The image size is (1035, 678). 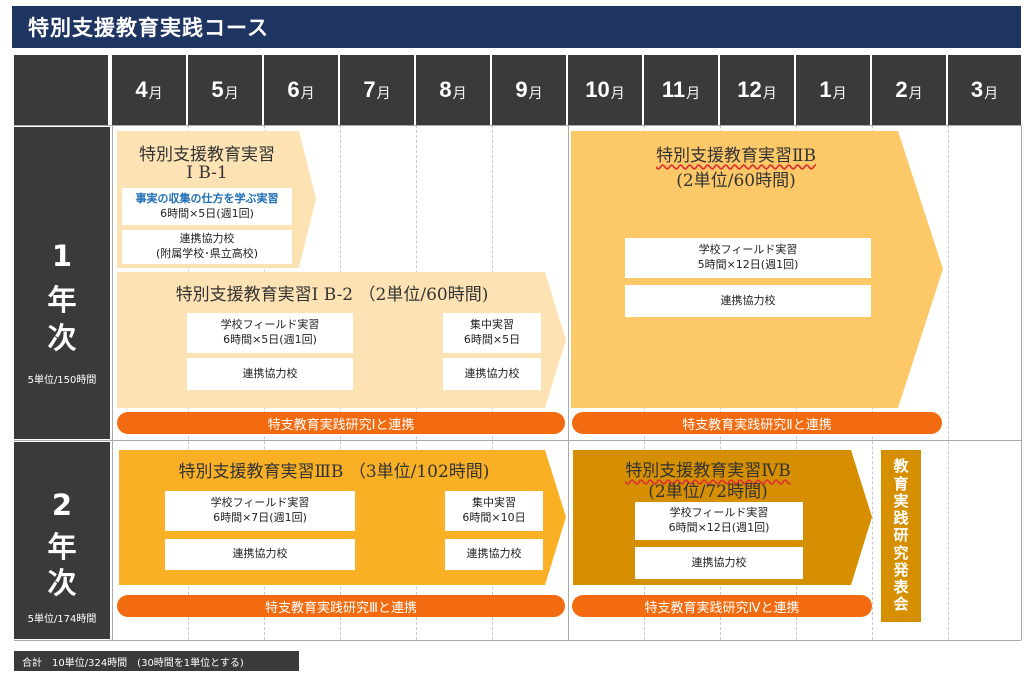 I want to click on header-corner, so click(x=62, y=90).